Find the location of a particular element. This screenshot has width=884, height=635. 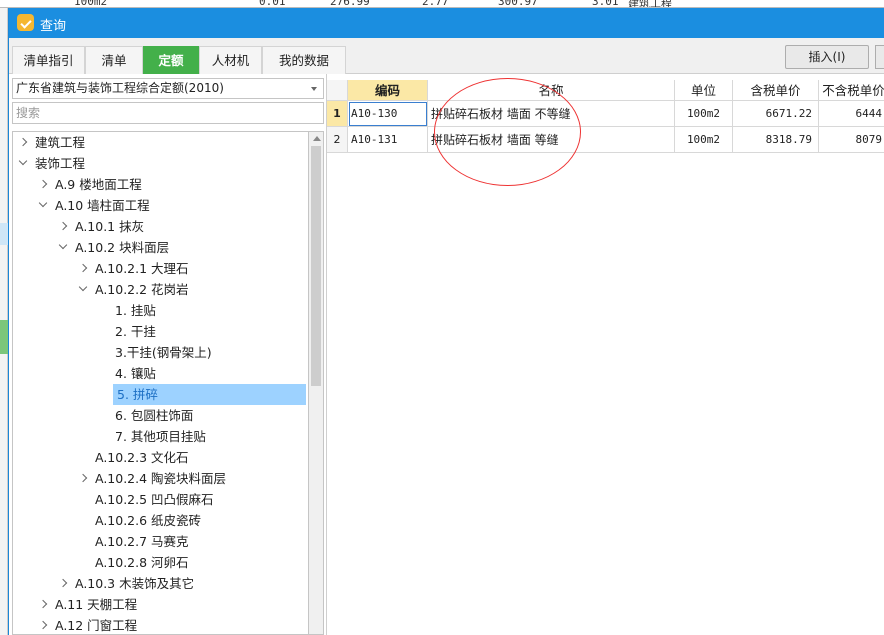

scrollbar-thumb is located at coordinates (316, 266).